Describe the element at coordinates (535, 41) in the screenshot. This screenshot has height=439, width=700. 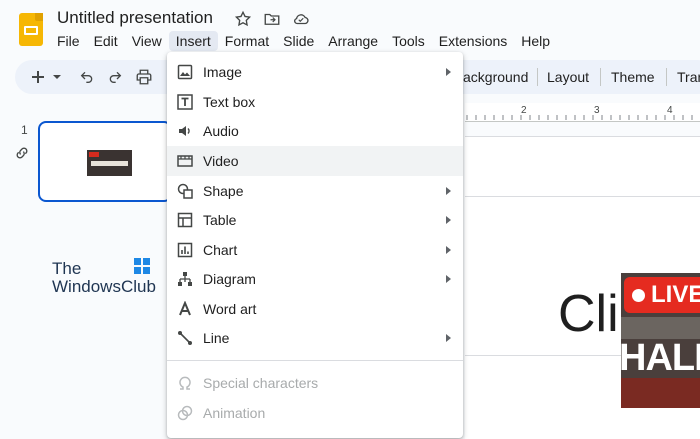
I see `menu-help: Help` at that location.